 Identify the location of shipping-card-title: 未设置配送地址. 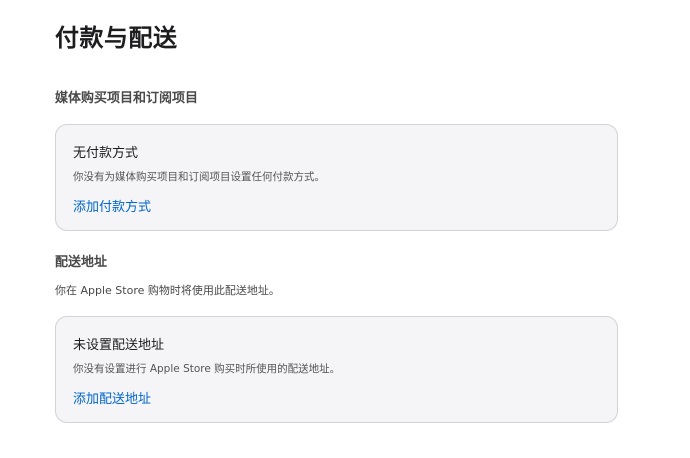
(119, 345).